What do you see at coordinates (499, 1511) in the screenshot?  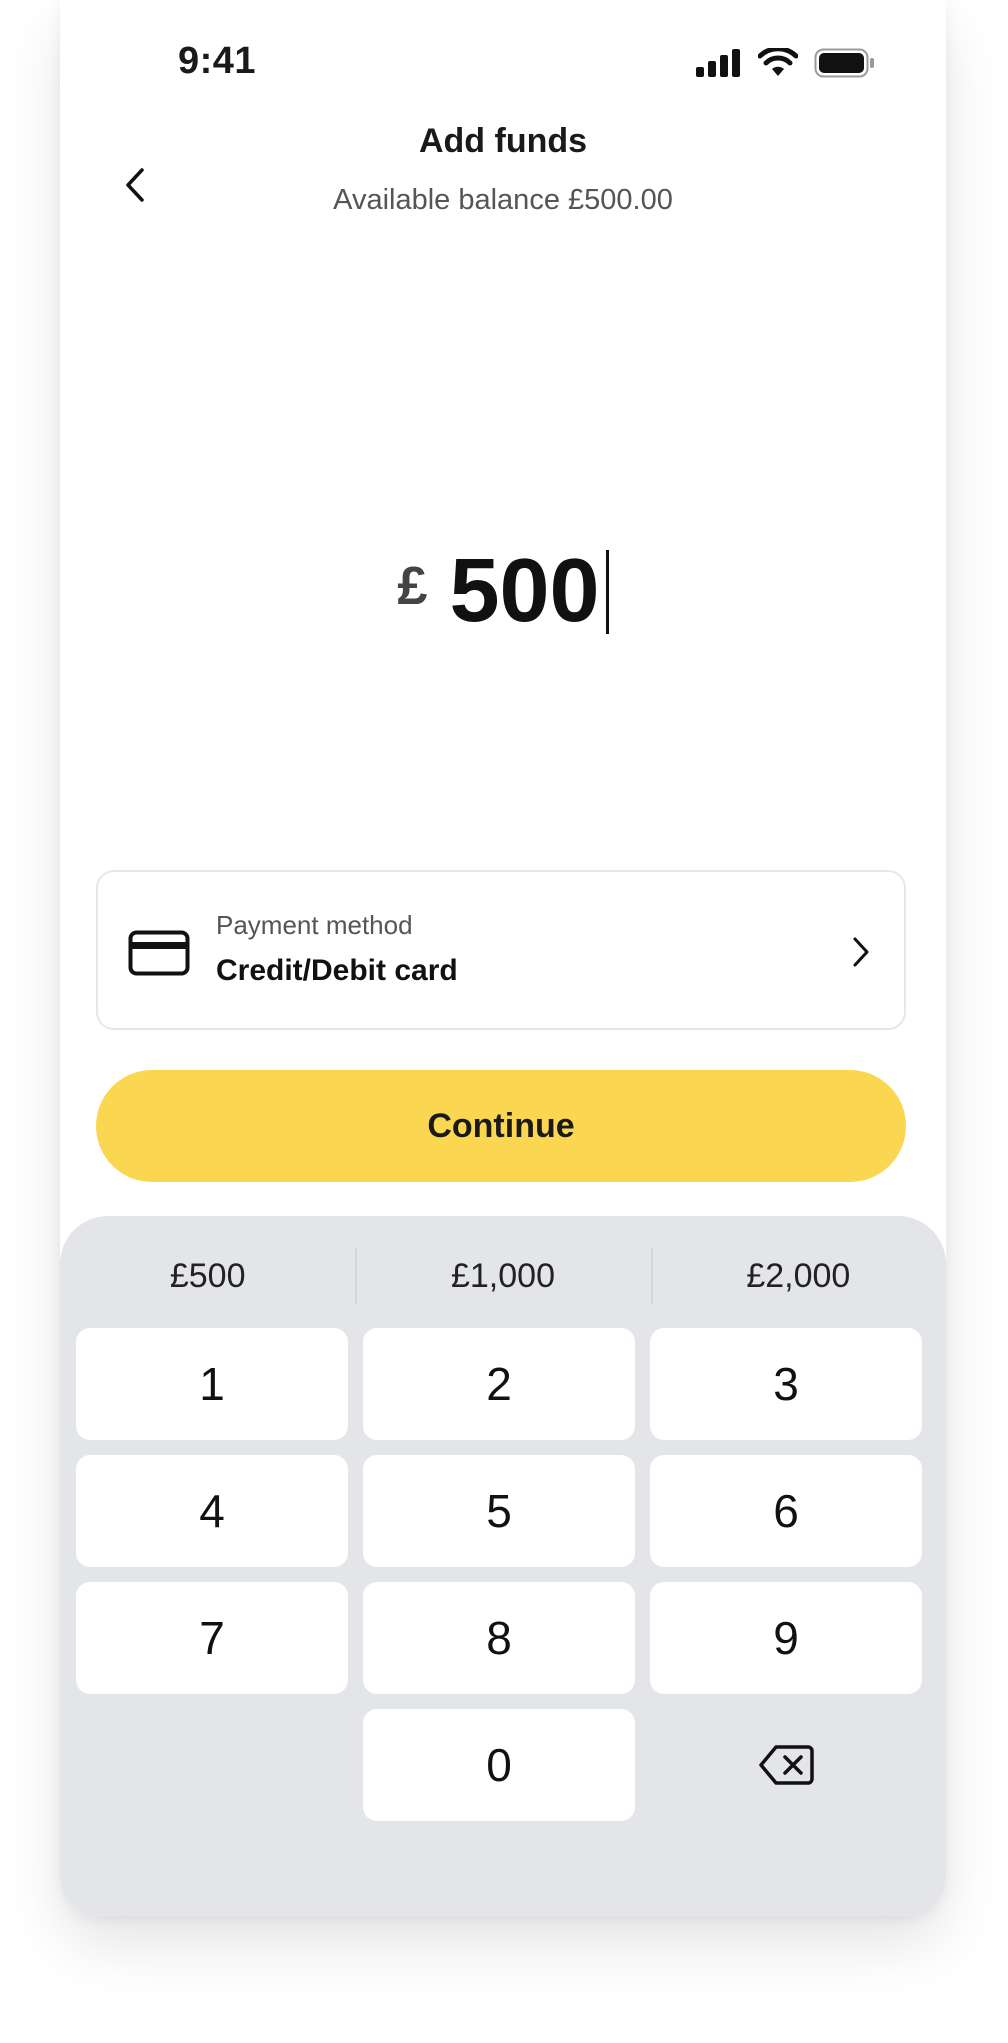 I see `key-5: 5` at bounding box center [499, 1511].